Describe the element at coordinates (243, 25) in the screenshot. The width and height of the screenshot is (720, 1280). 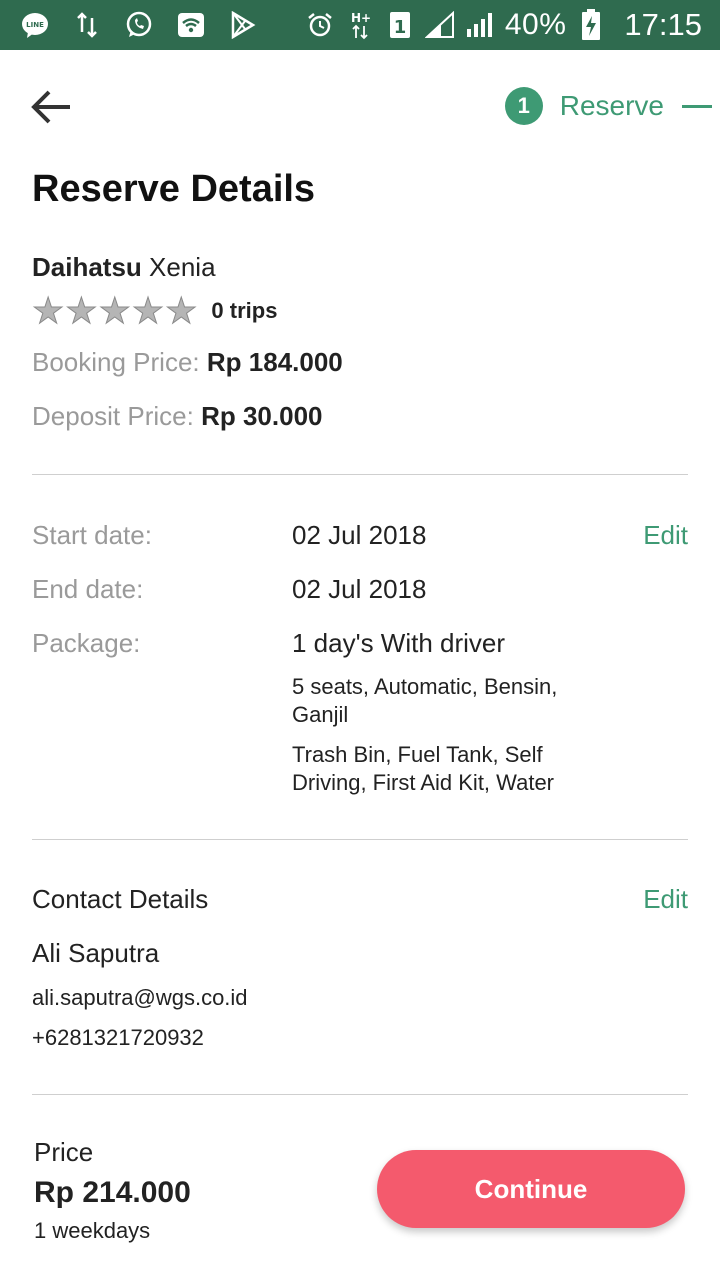
I see `play-store-icon` at that location.